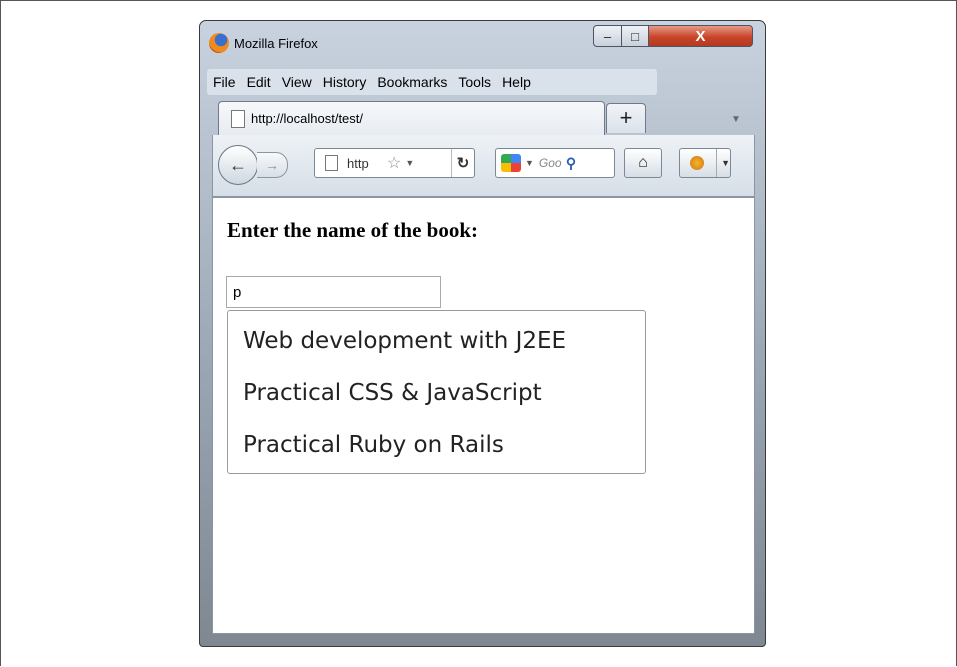 Image resolution: width=957 pixels, height=667 pixels. What do you see at coordinates (297, 82) in the screenshot?
I see `menu-view: View` at bounding box center [297, 82].